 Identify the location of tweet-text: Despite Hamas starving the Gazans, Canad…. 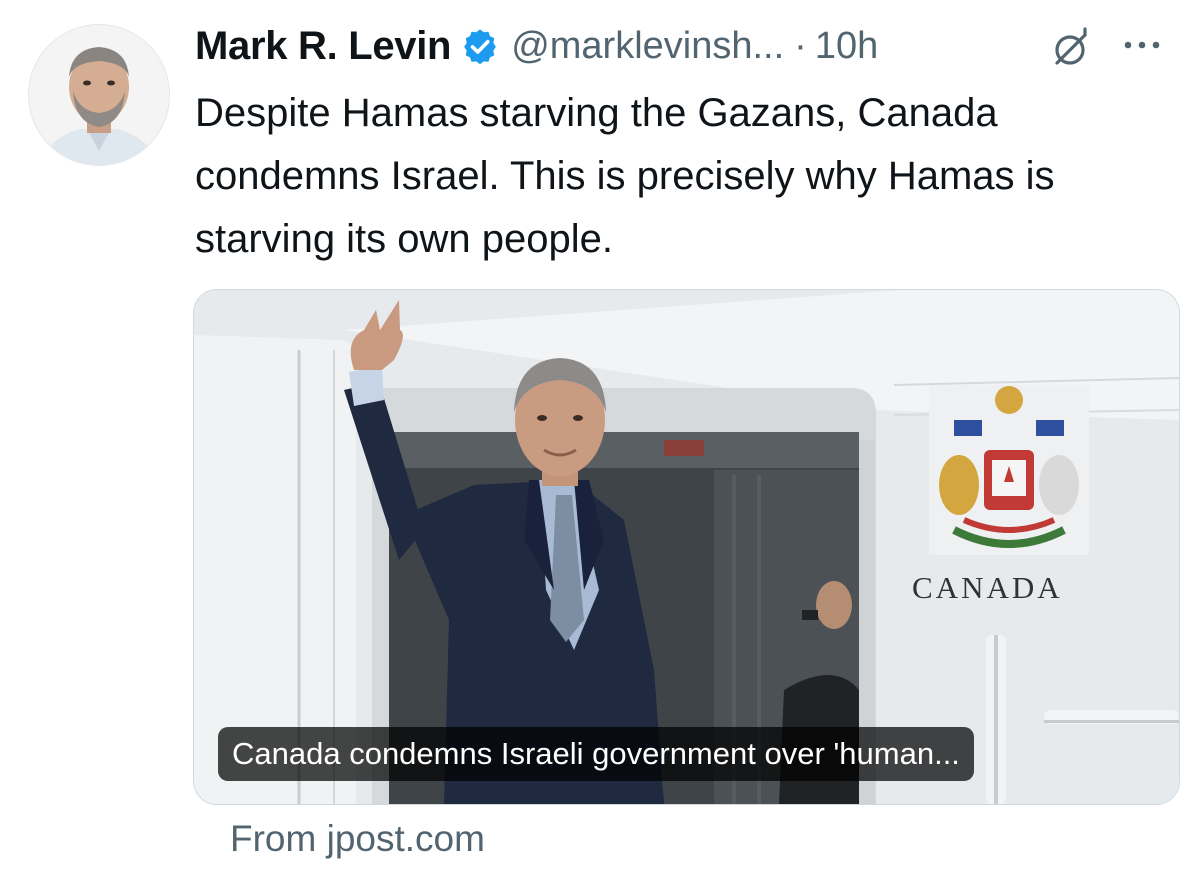
(625, 176).